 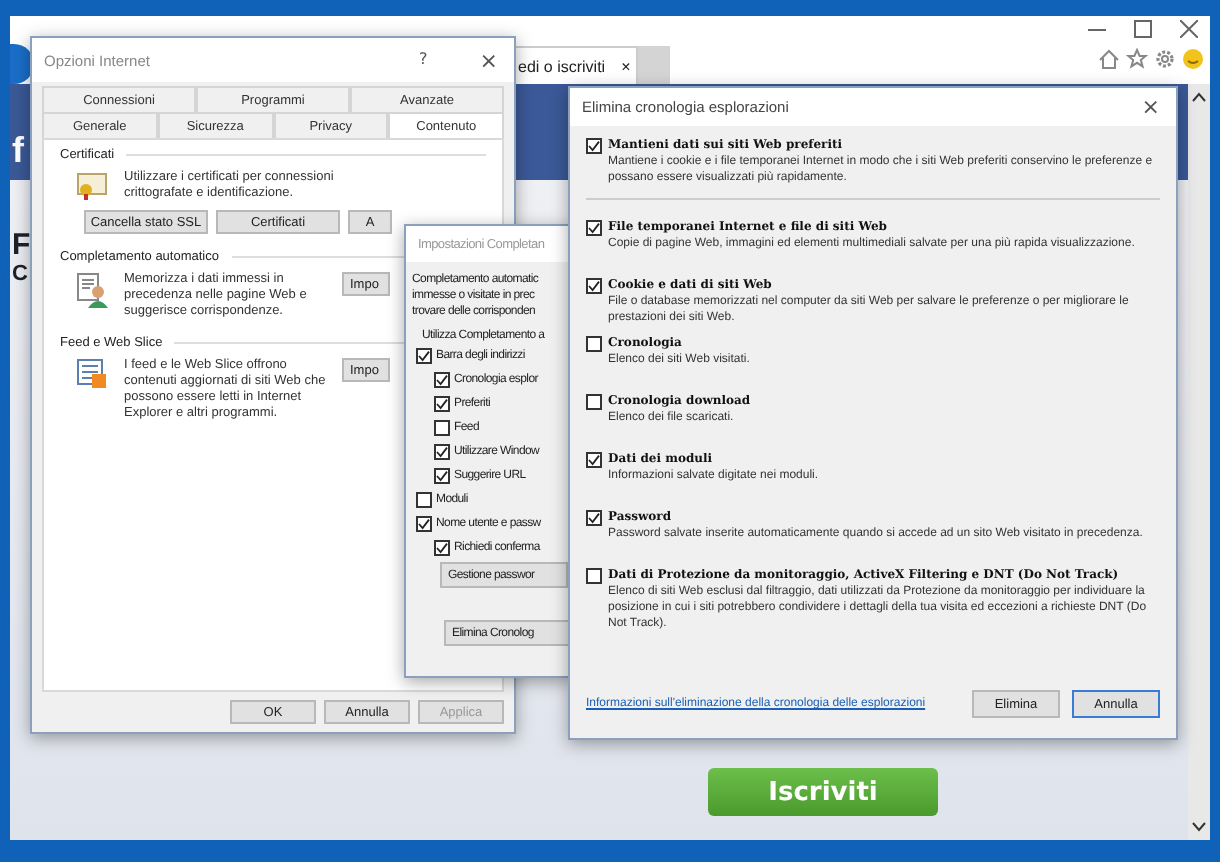 What do you see at coordinates (423, 60) in the screenshot?
I see `help-button: ?` at bounding box center [423, 60].